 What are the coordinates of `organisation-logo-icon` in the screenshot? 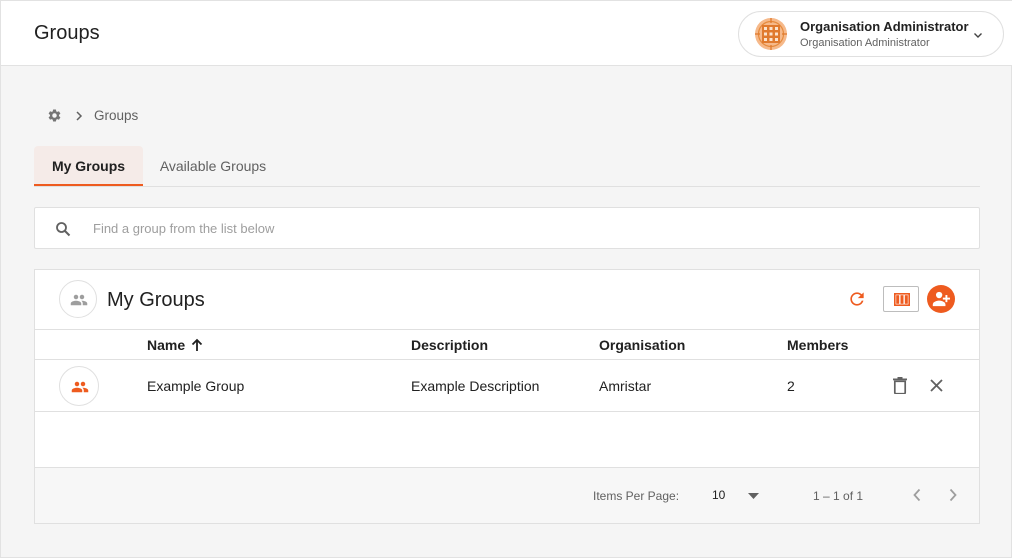 It's located at (771, 34).